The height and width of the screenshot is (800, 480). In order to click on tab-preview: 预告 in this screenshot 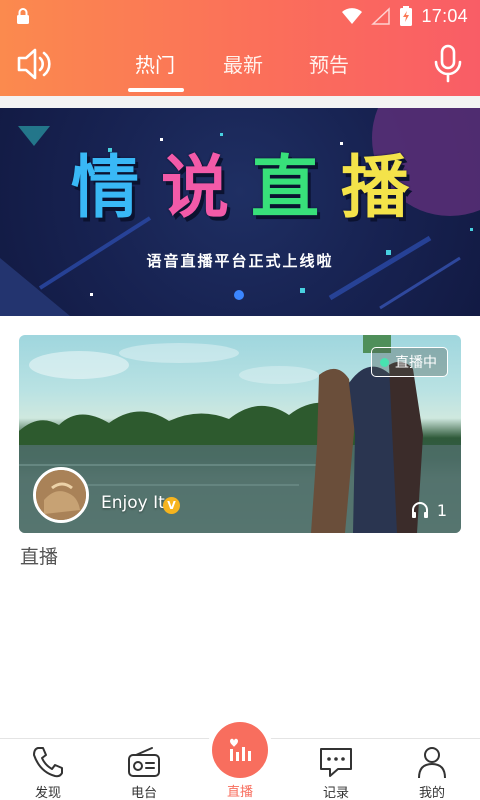, I will do `click(329, 65)`.